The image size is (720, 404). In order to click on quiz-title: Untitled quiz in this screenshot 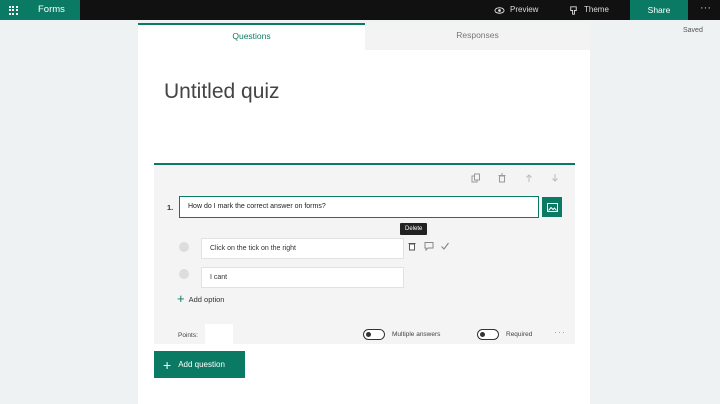, I will do `click(222, 92)`.